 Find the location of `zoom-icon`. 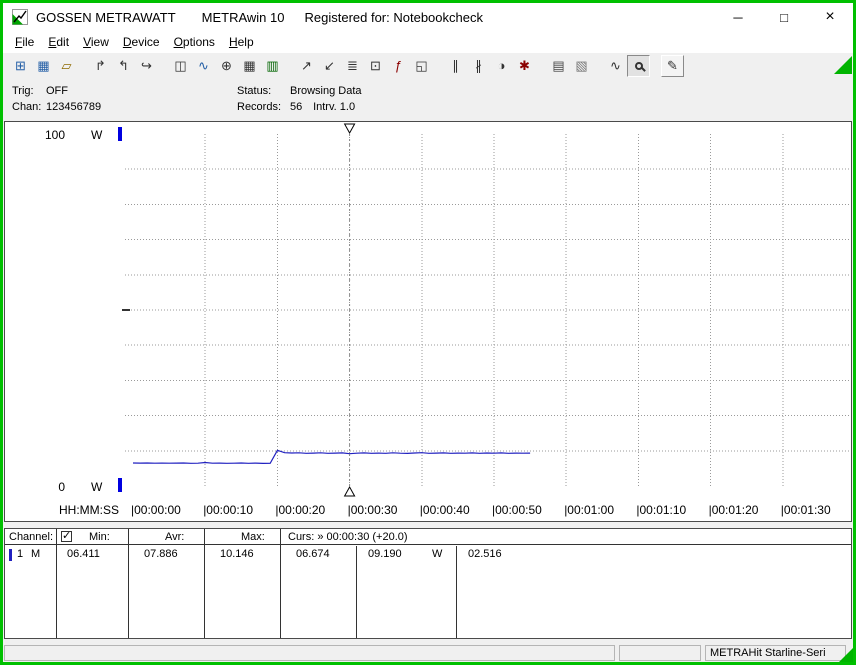

zoom-icon is located at coordinates (638, 65).